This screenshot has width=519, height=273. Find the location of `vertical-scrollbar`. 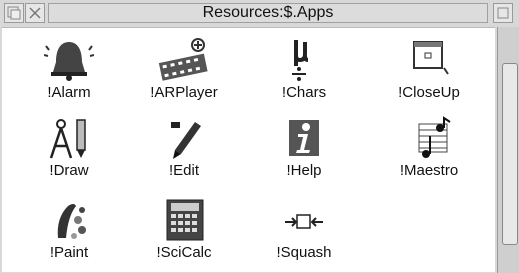

vertical-scrollbar is located at coordinates (508, 150).